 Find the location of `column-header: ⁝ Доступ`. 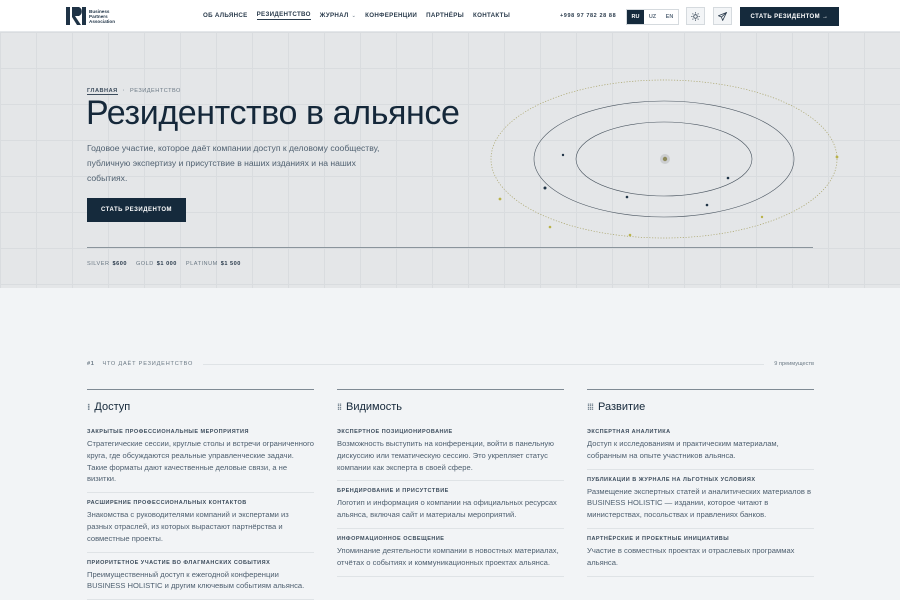

column-header: ⁝ Доступ is located at coordinates (200, 407).